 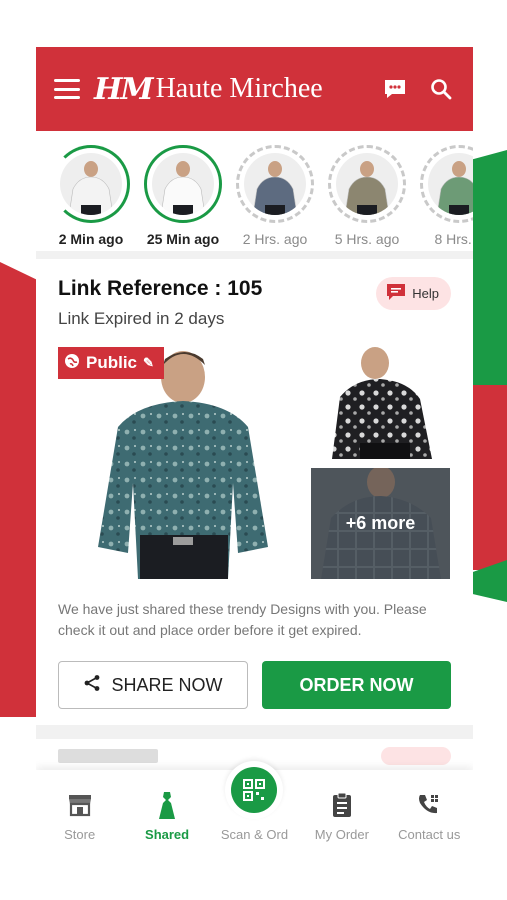 I want to click on nav-contact-label: Contact us, so click(x=429, y=834).